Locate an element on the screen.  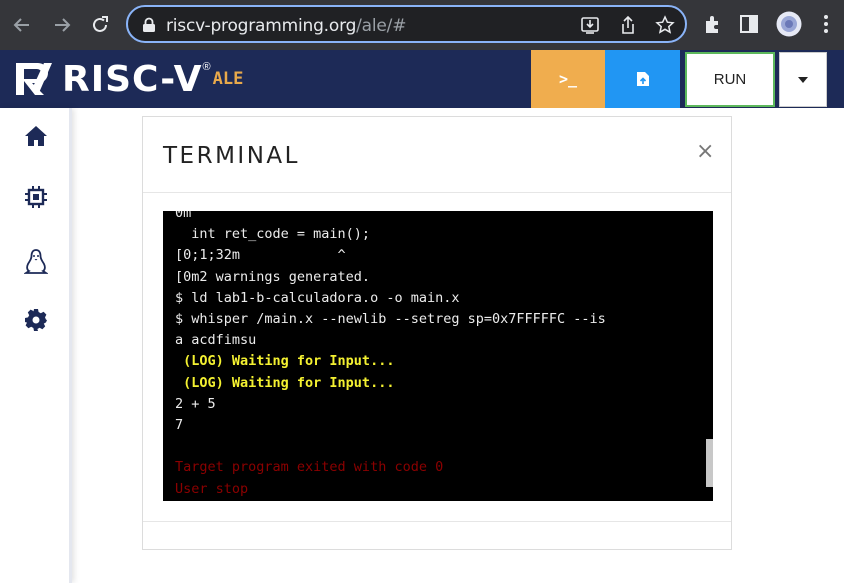
tux-icon is located at coordinates (36, 262).